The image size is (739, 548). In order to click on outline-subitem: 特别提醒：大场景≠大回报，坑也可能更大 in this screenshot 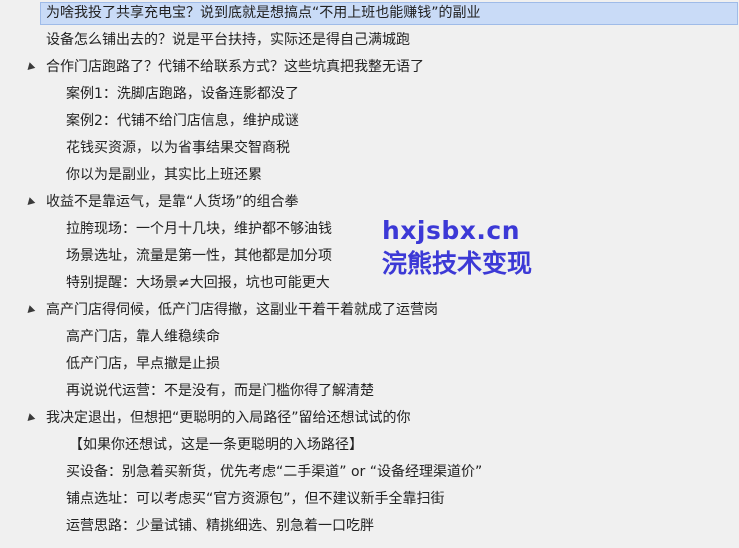, I will do `click(369, 283)`.